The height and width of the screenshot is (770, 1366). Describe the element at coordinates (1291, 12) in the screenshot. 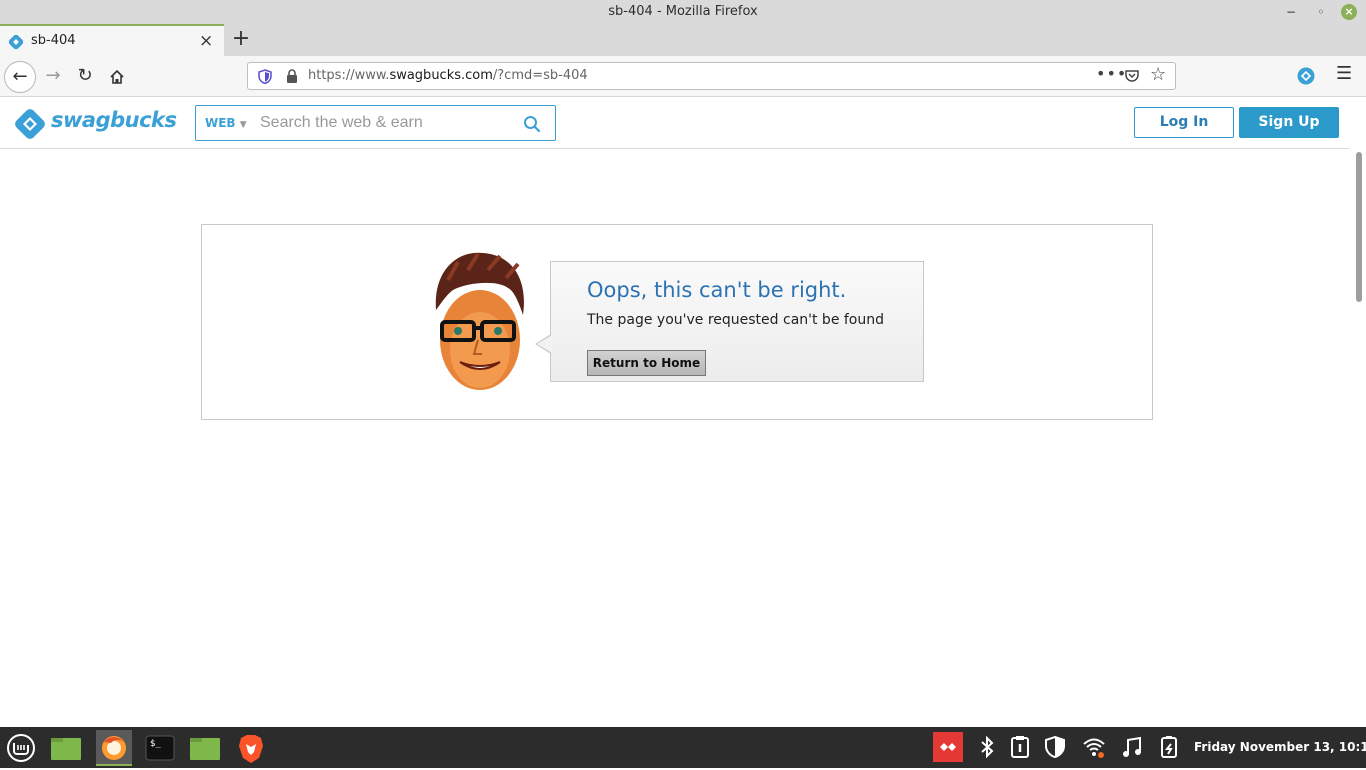

I see `minimize-window-button: −` at that location.